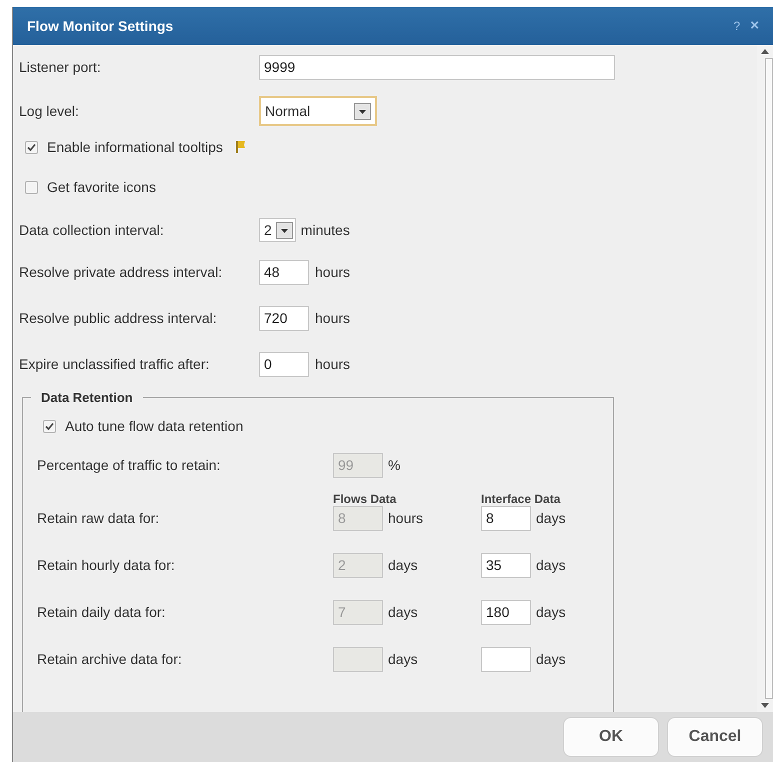  Describe the element at coordinates (318, 111) in the screenshot. I see `dropdown: Normal` at that location.